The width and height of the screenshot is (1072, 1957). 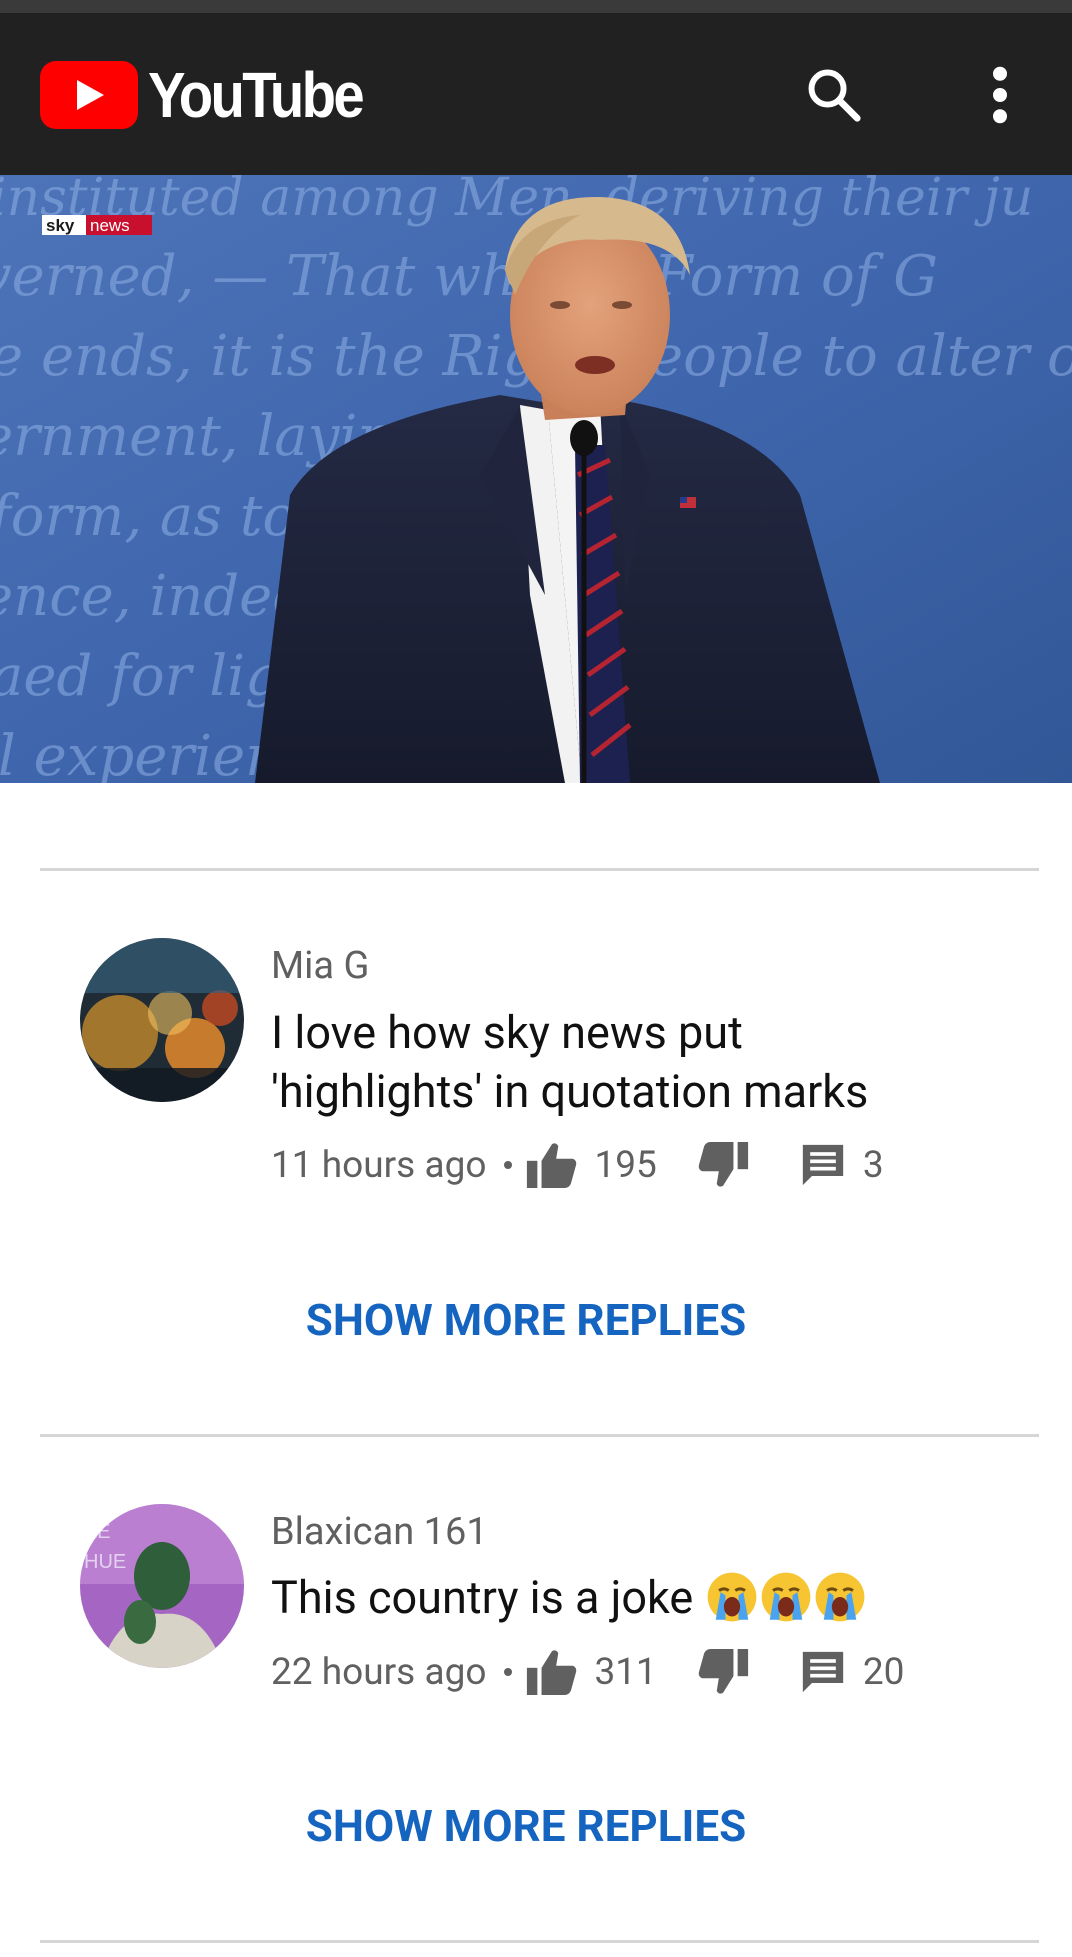 I want to click on youtube-logo: YouTube, so click(x=215, y=95).